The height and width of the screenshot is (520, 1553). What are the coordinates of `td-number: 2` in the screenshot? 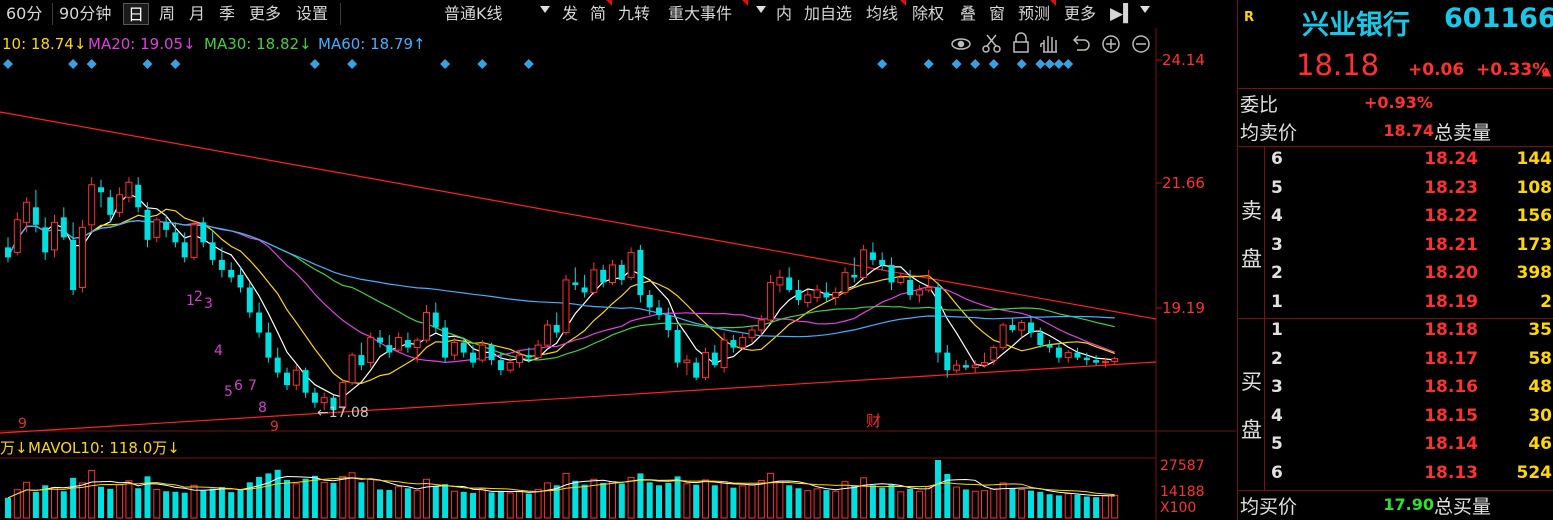 It's located at (198, 297).